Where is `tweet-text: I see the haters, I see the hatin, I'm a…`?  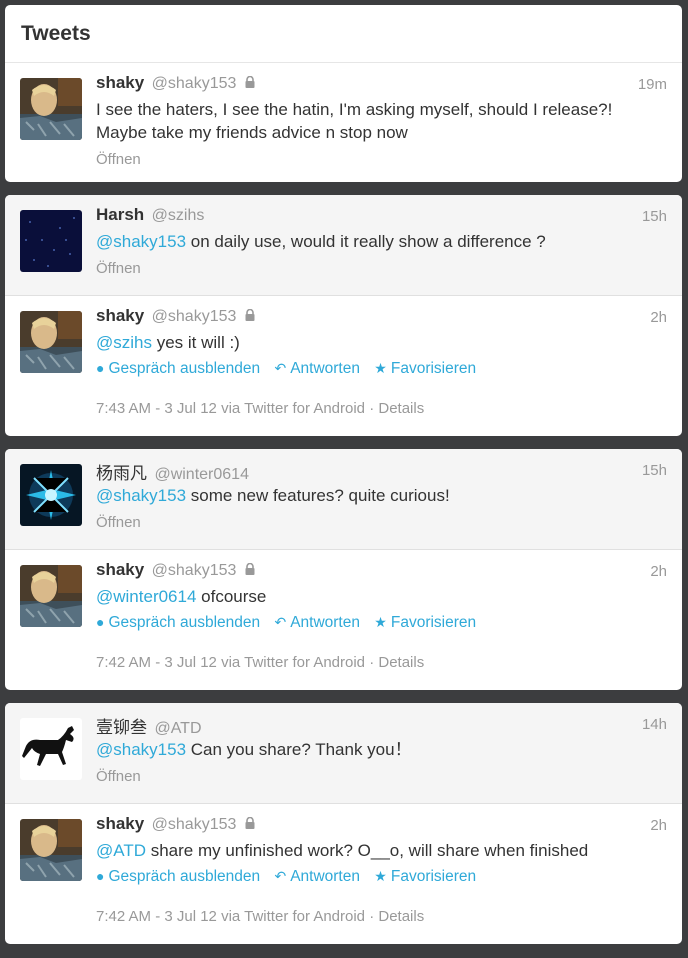
tweet-text: I see the haters, I see the hatin, I'm a… is located at coordinates (354, 121).